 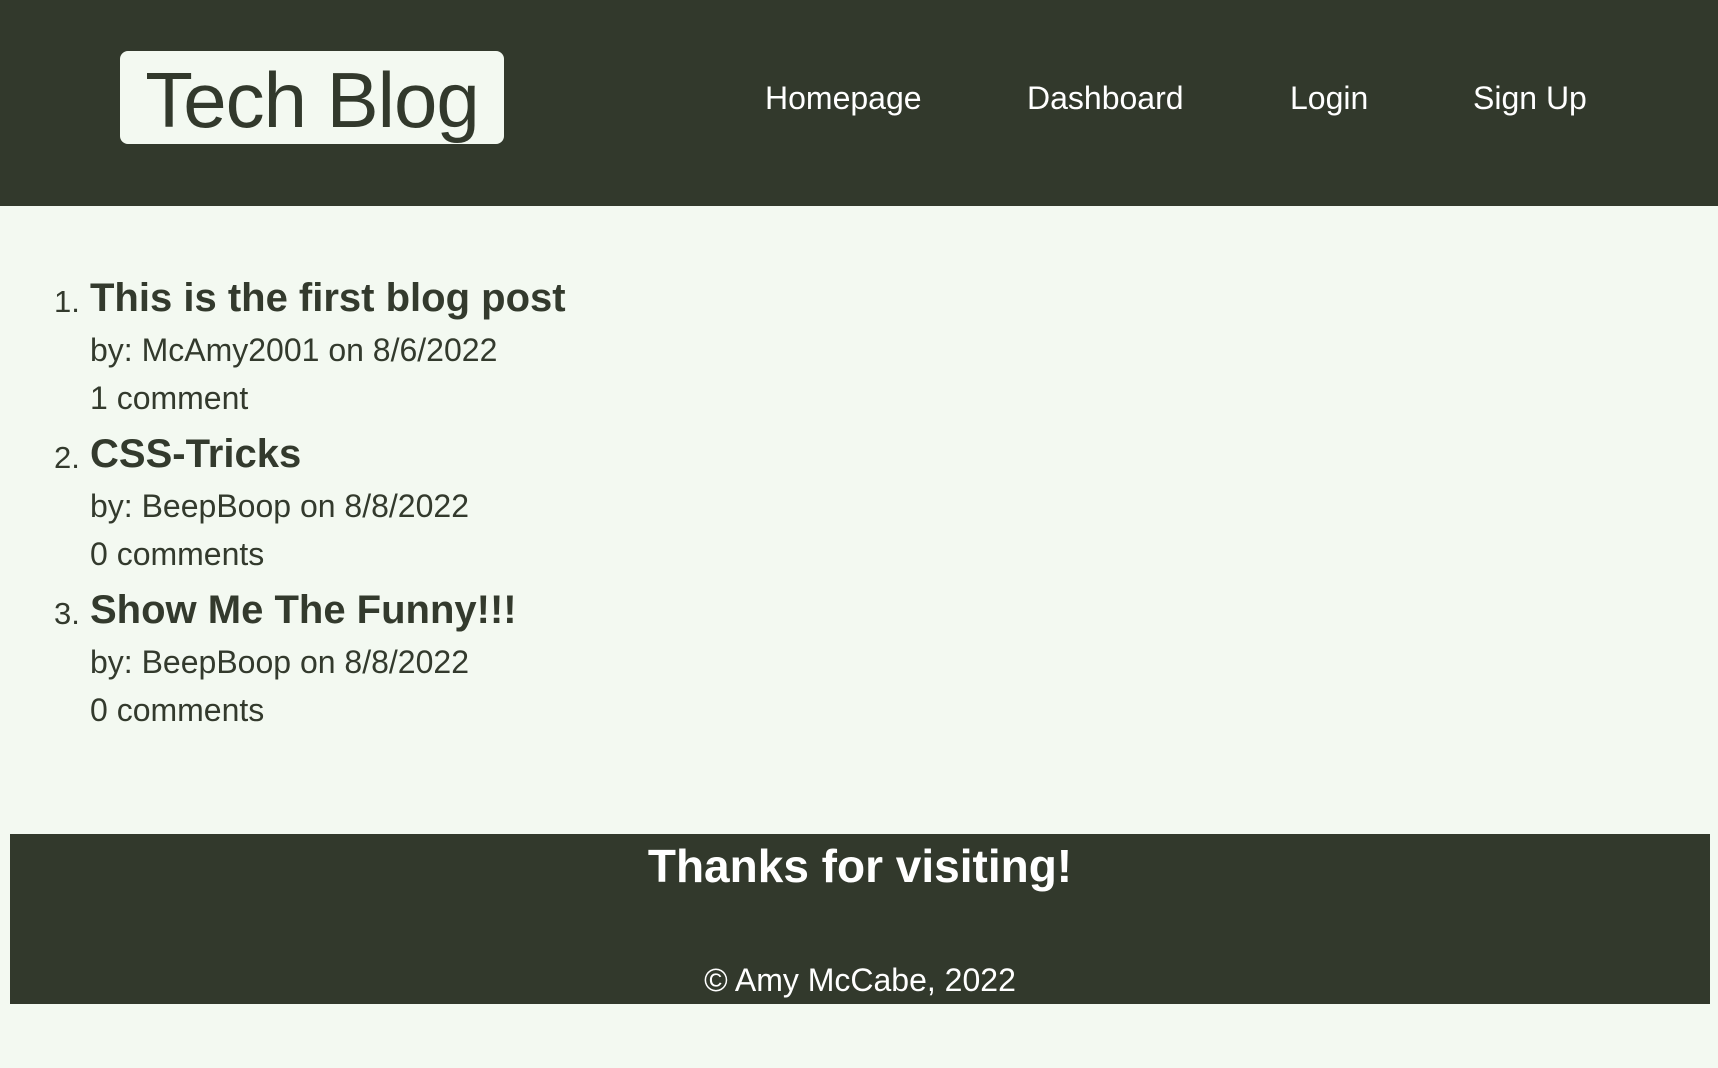 I want to click on site-logo: Tech Blog, so click(x=312, y=97).